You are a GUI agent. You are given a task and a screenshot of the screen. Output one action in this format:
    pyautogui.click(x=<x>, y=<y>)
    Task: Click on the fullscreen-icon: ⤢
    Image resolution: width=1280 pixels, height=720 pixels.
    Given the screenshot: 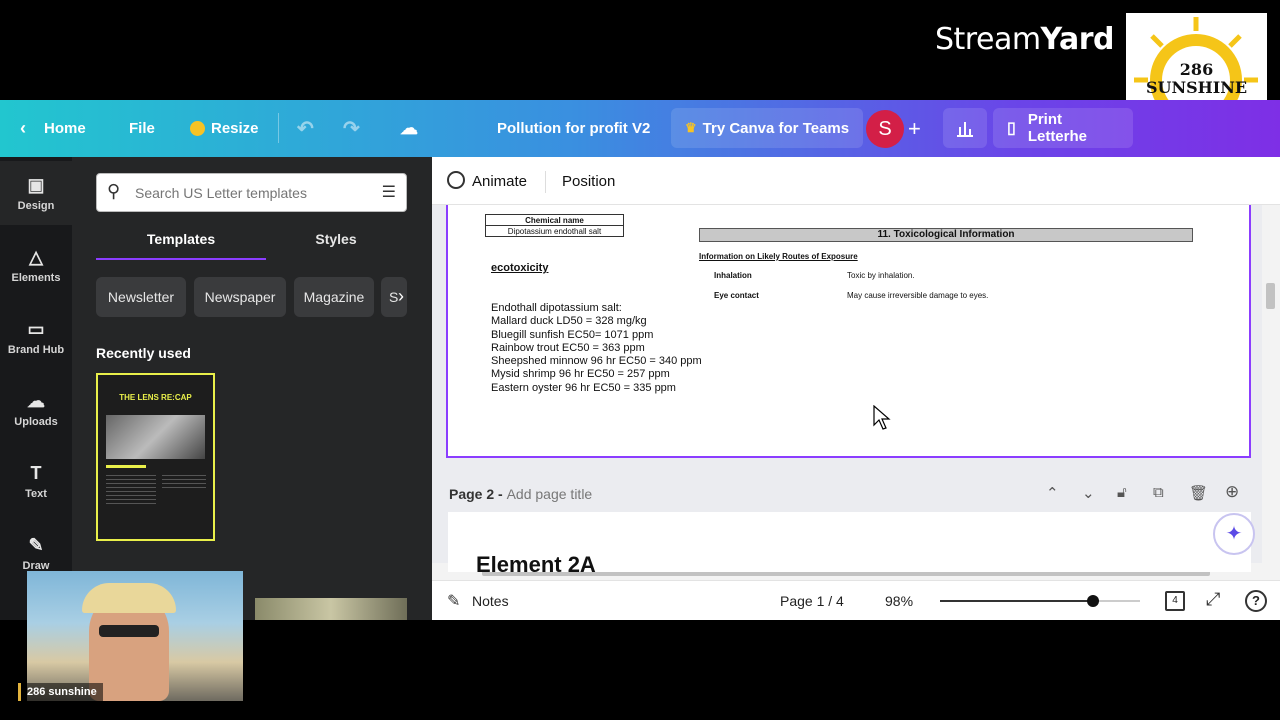 What is the action you would take?
    pyautogui.click(x=1213, y=599)
    